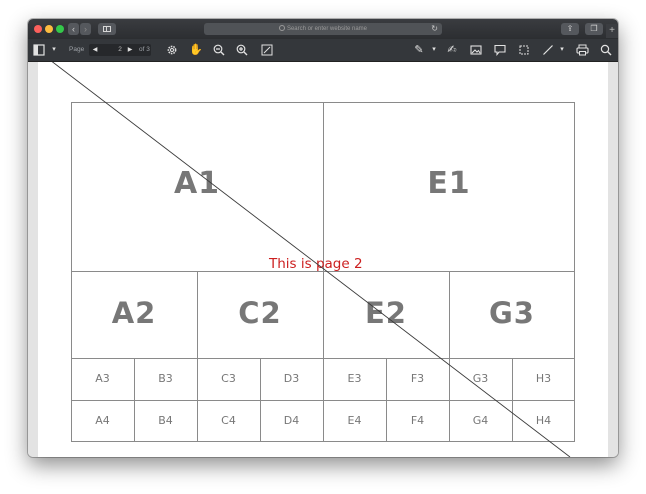 The image size is (646, 494). I want to click on pan-tool-button: ✋, so click(196, 50).